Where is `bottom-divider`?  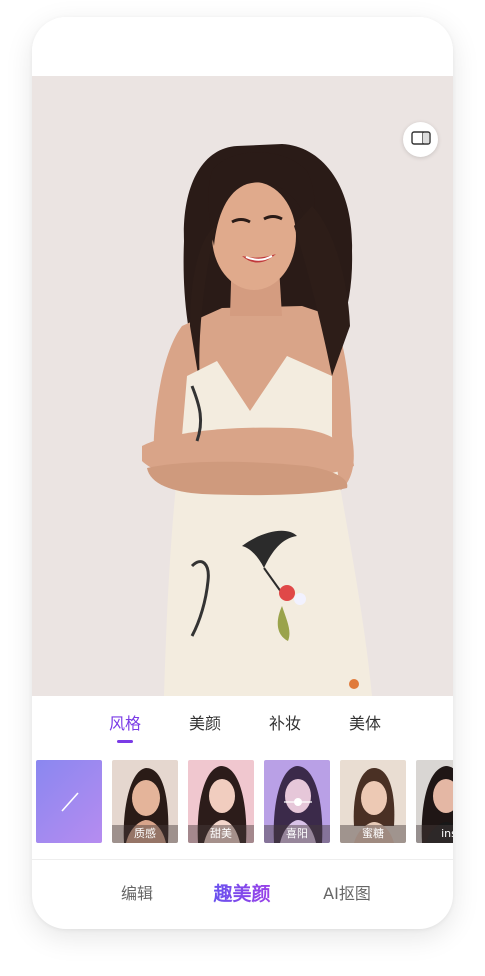 bottom-divider is located at coordinates (242, 859).